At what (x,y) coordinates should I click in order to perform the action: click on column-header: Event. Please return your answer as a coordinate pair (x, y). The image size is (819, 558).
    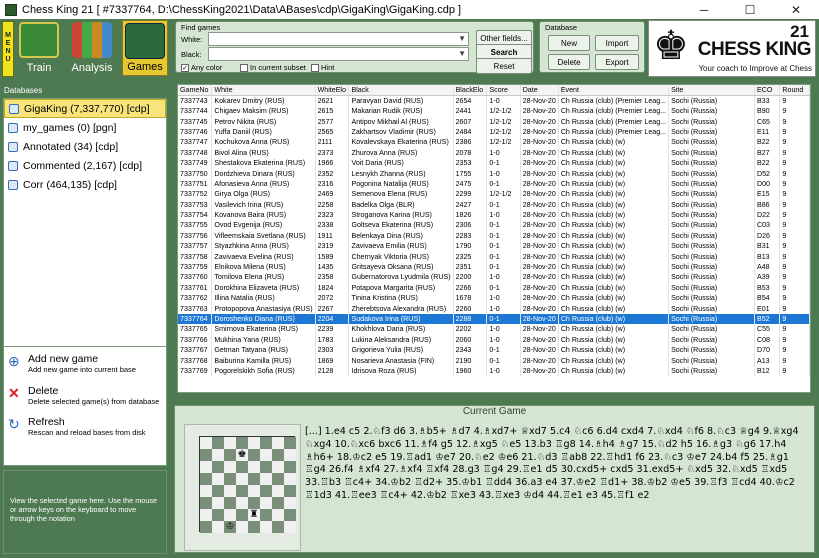
    Looking at the image, I should click on (614, 90).